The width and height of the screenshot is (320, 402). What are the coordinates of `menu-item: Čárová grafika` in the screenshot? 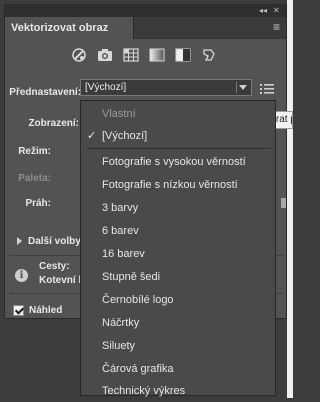 It's located at (178, 369).